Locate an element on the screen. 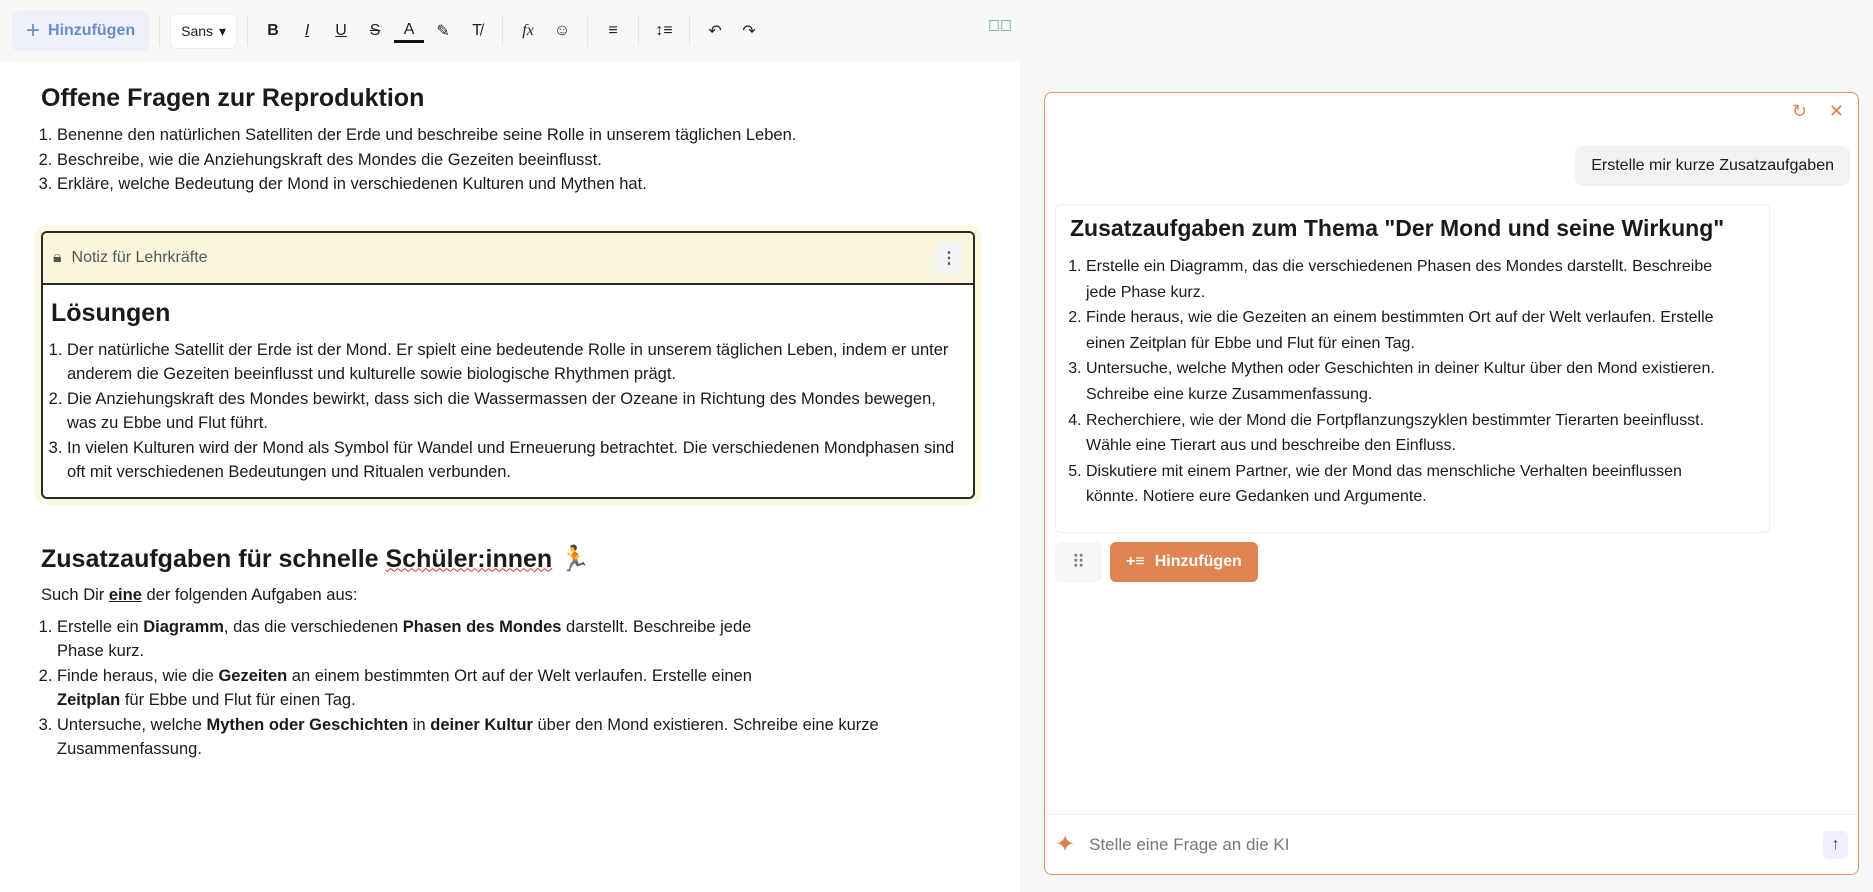 The image size is (1873, 892). text-bold: eine is located at coordinates (125, 594).